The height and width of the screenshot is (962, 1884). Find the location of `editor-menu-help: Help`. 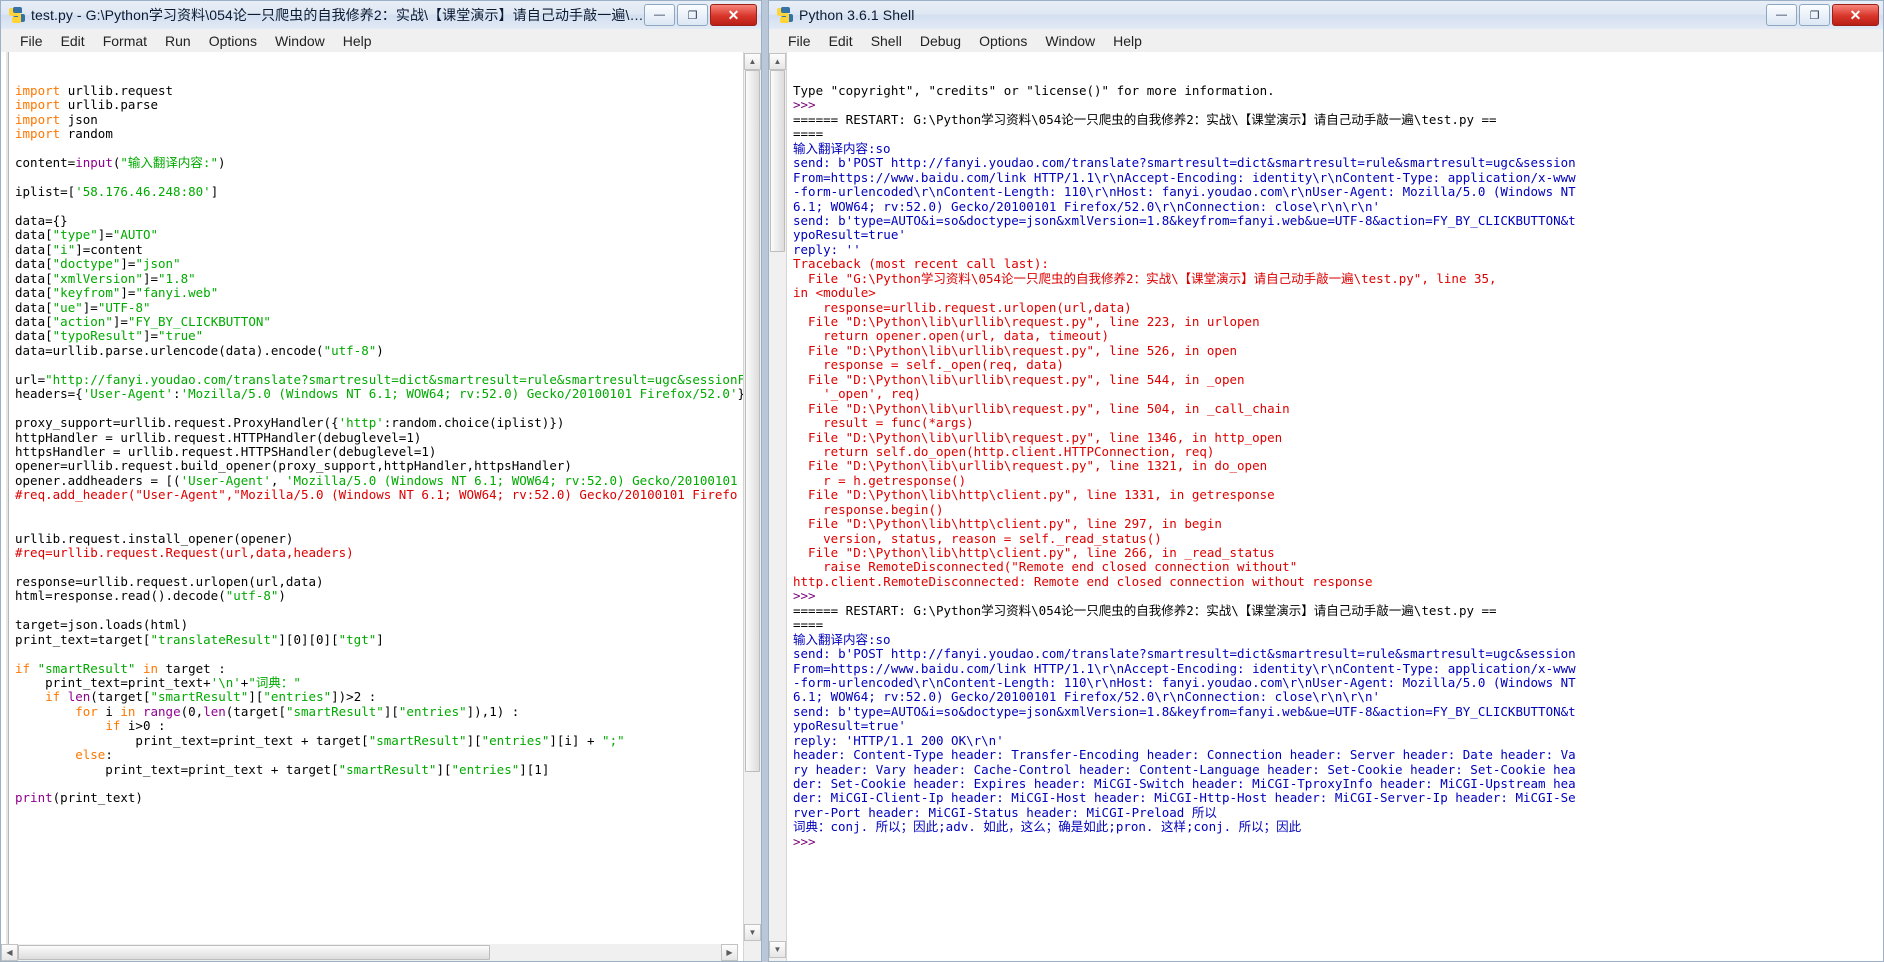

editor-menu-help: Help is located at coordinates (357, 41).